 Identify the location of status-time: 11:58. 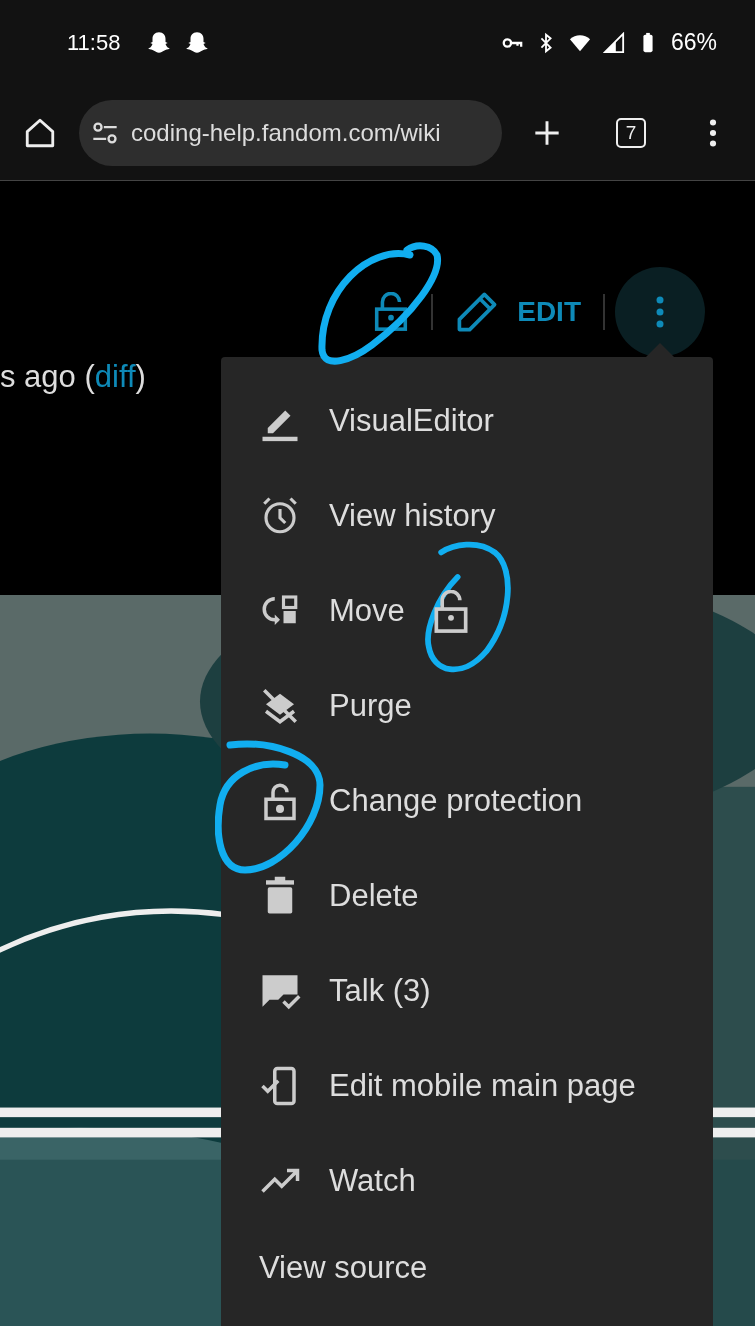
(94, 42).